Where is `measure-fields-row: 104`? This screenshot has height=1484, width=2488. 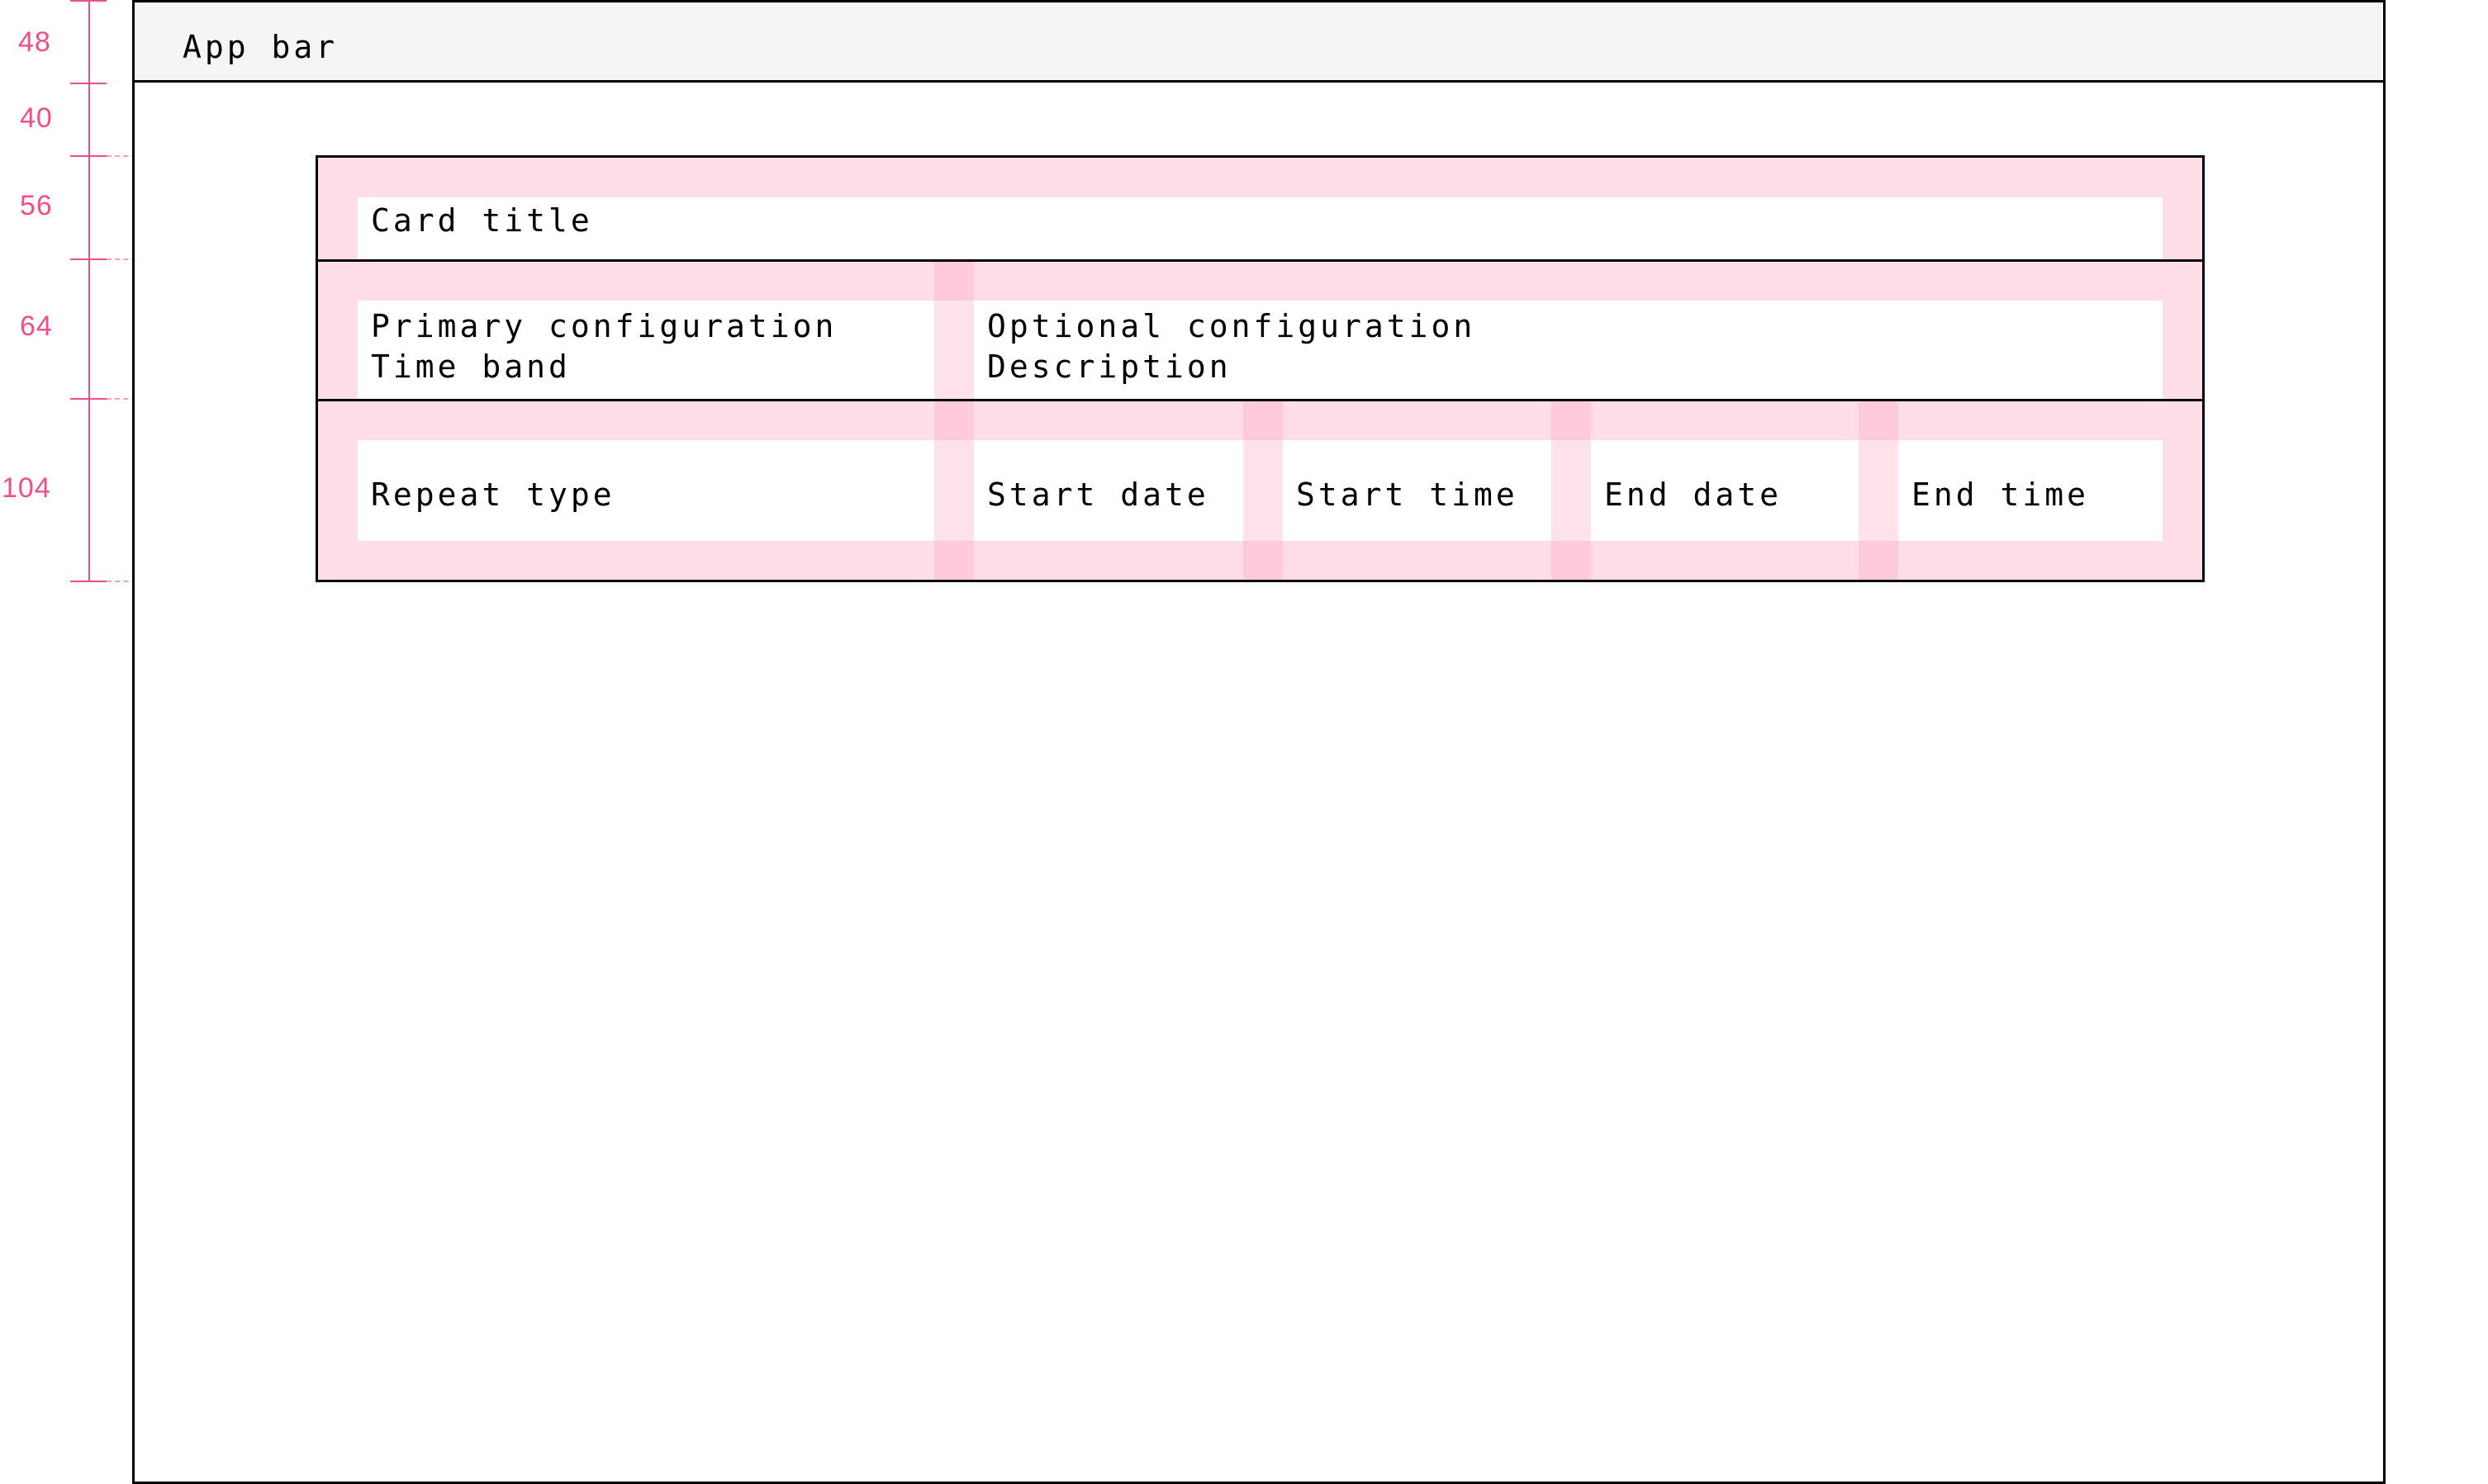
measure-fields-row: 104 is located at coordinates (27, 488).